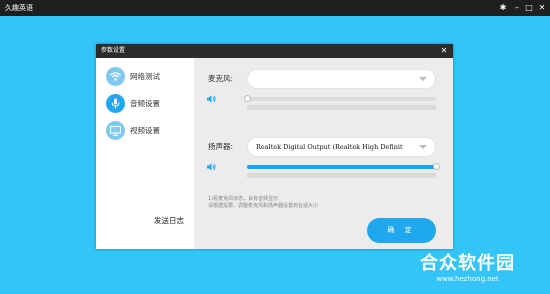 The image size is (550, 294). I want to click on sidebar-item-label: 视频设置, so click(145, 130).